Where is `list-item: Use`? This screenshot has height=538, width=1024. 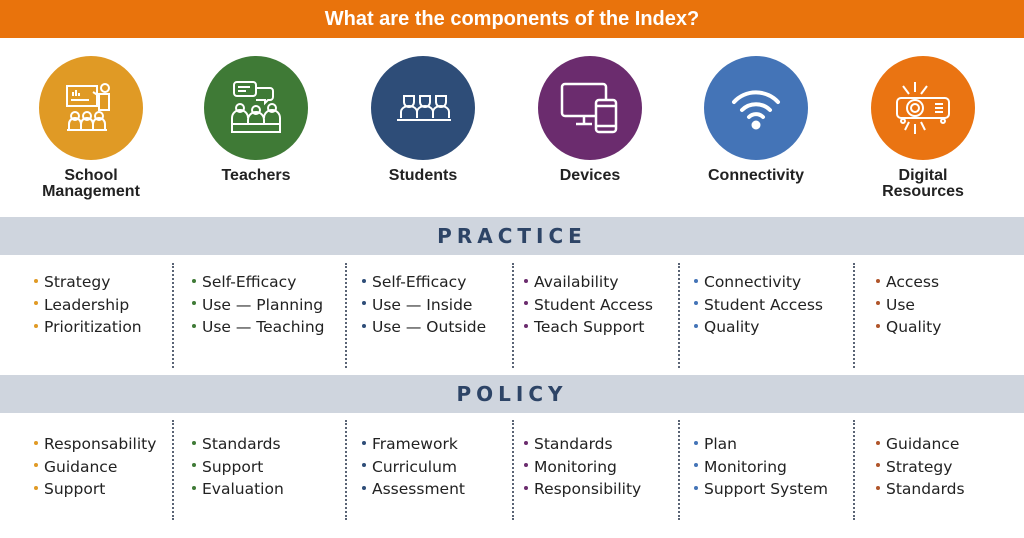 list-item: Use is located at coordinates (950, 305).